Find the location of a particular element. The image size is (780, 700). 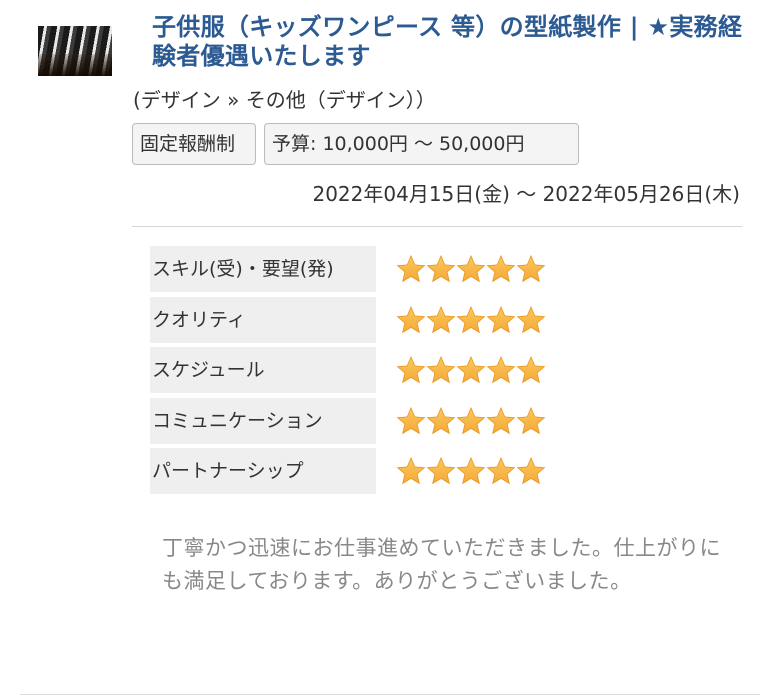

project-title: 子供服（キッズワンピース 等）の型紙製作 | ★実務経験者優遇いたします is located at coordinates (452, 42).